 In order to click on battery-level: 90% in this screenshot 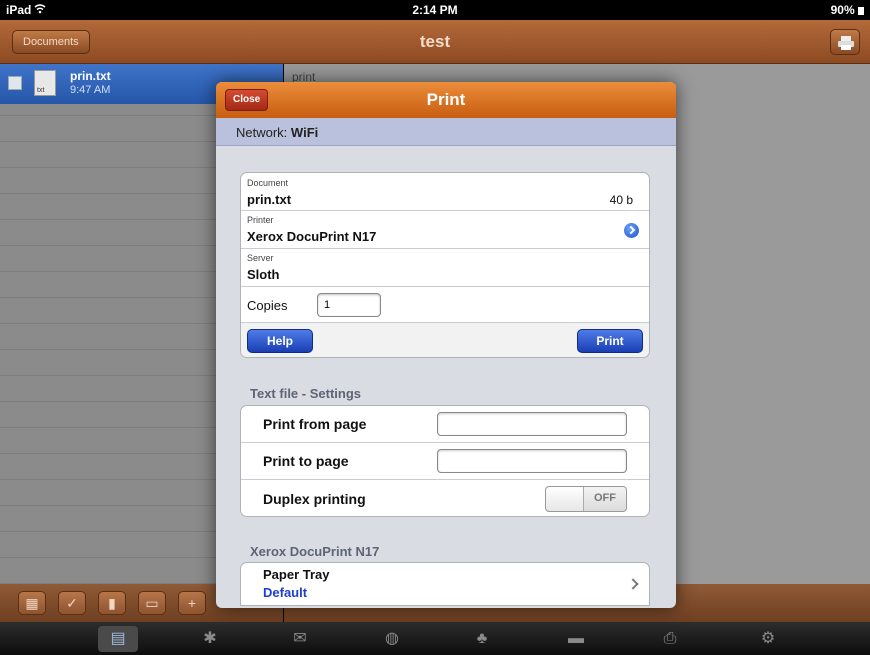, I will do `click(847, 10)`.